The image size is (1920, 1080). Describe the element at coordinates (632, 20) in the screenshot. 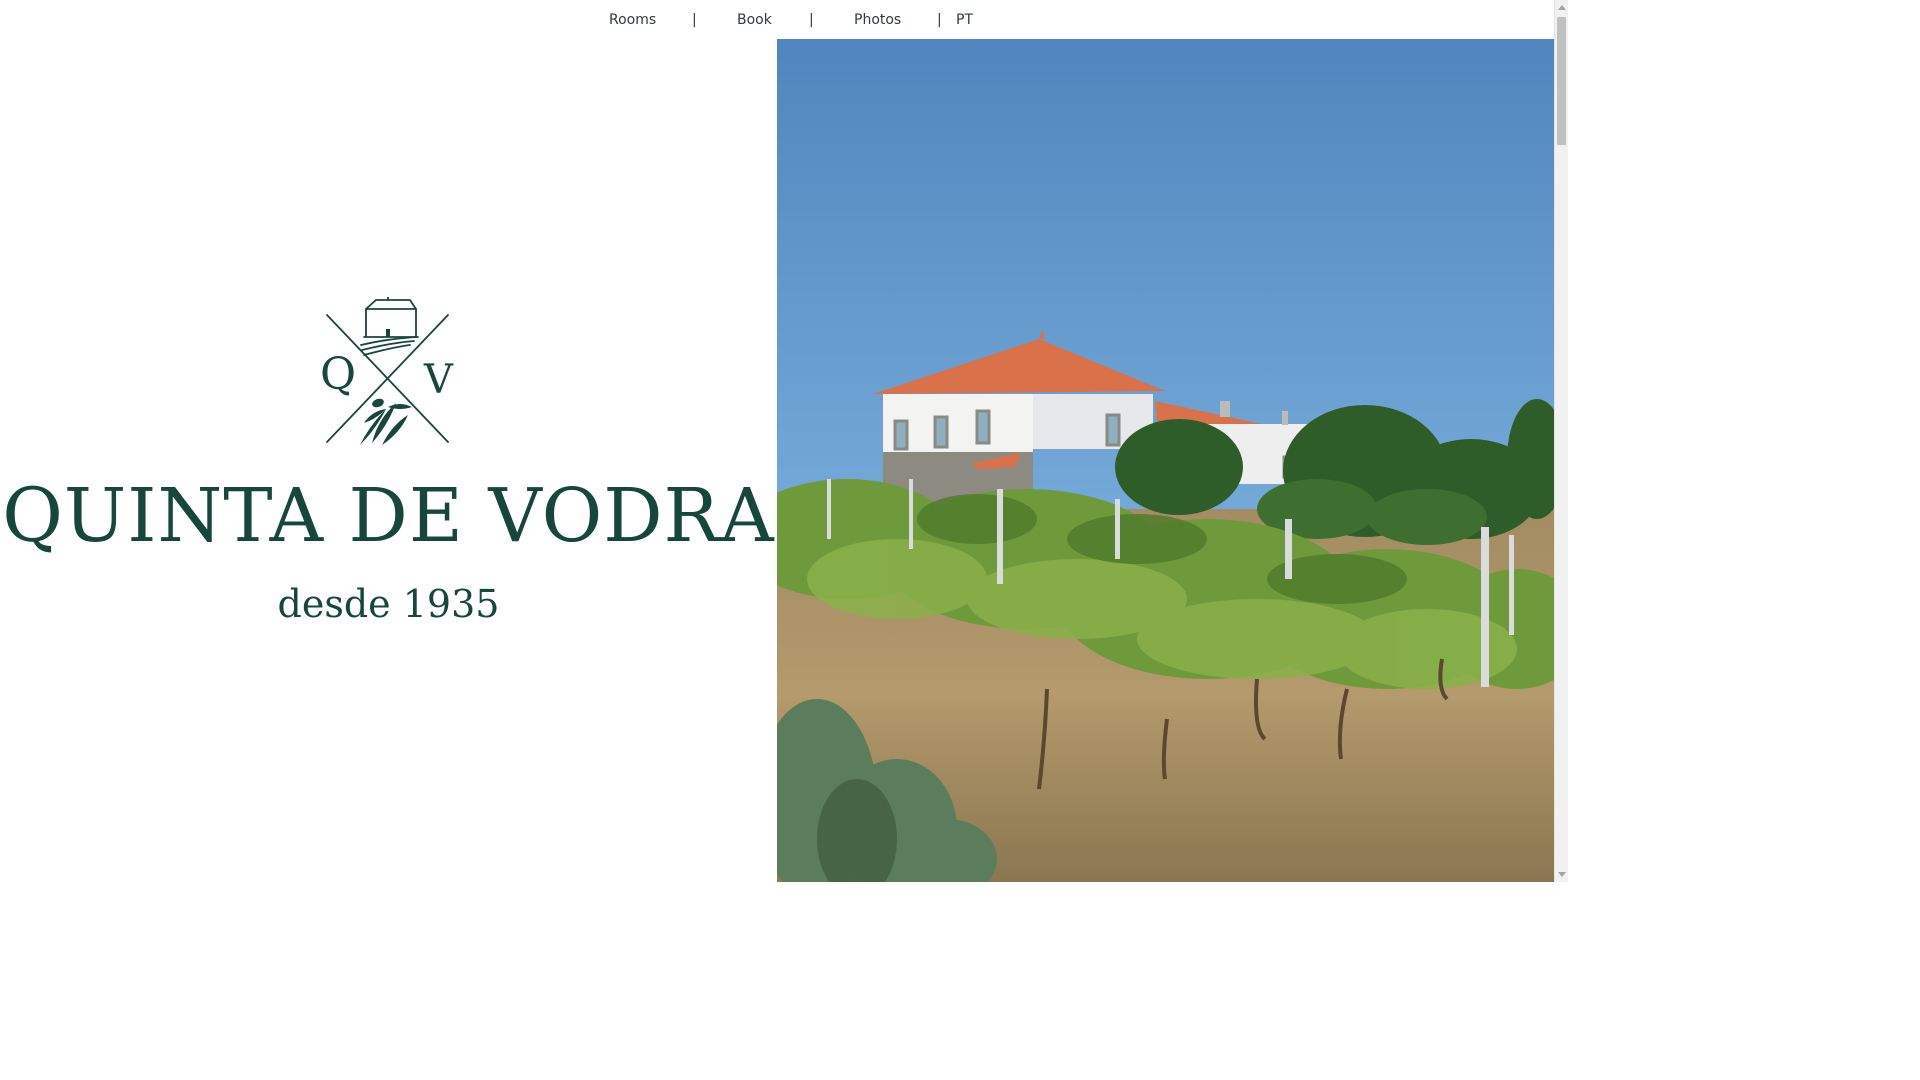

I see `nav-rooms-link: Rooms` at that location.